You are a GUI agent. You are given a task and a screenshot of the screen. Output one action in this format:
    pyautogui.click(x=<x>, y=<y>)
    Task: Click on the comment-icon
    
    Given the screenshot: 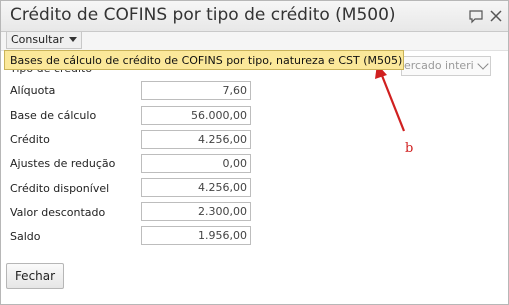 What is the action you would take?
    pyautogui.click(x=476, y=16)
    